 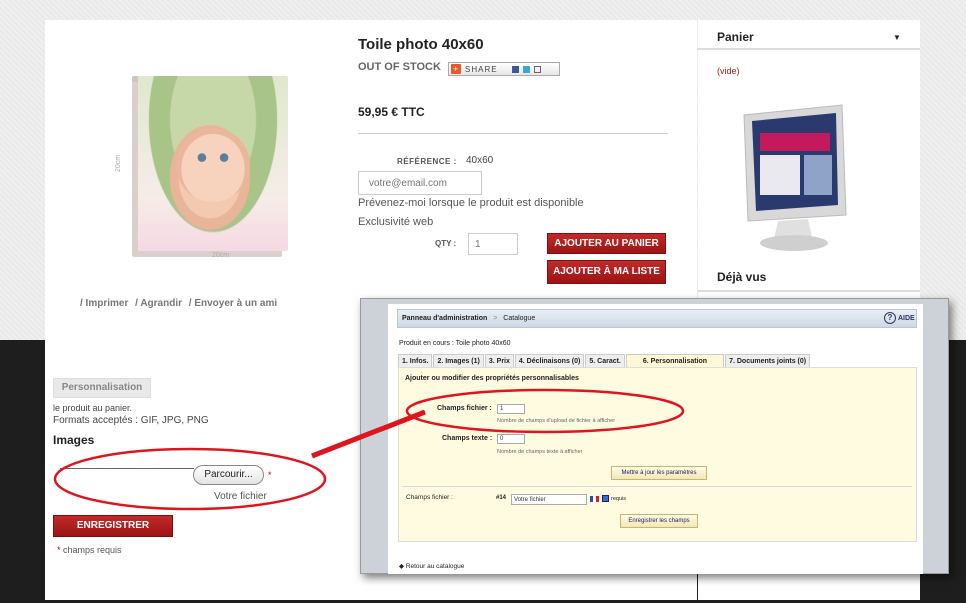 I want to click on cart-title: Panier, so click(x=735, y=37).